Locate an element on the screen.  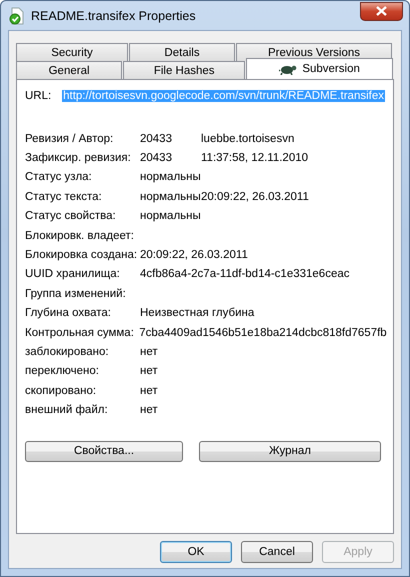
field-label: Статус текста: is located at coordinates (64, 196).